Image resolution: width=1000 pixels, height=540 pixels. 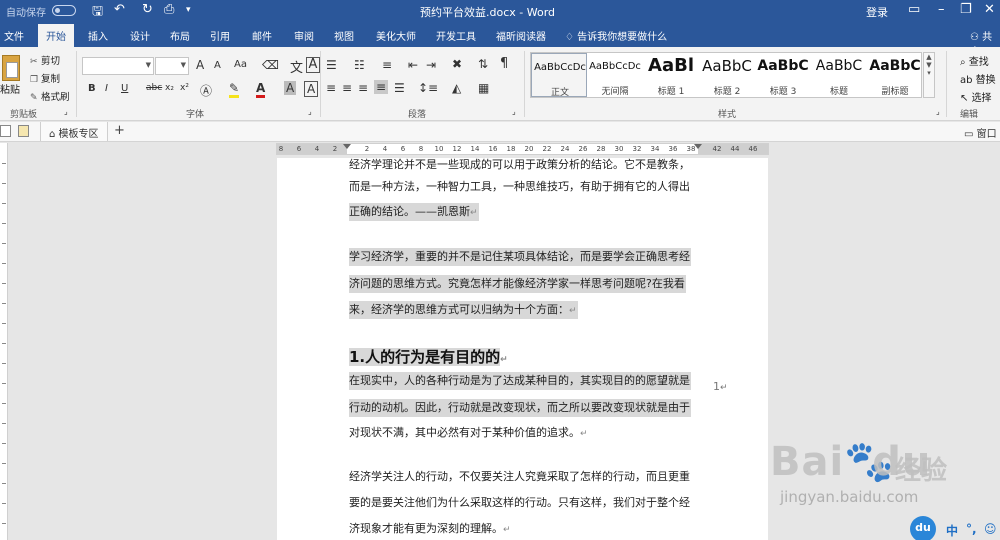 I want to click on ruler-tick: 44, so click(x=735, y=149).